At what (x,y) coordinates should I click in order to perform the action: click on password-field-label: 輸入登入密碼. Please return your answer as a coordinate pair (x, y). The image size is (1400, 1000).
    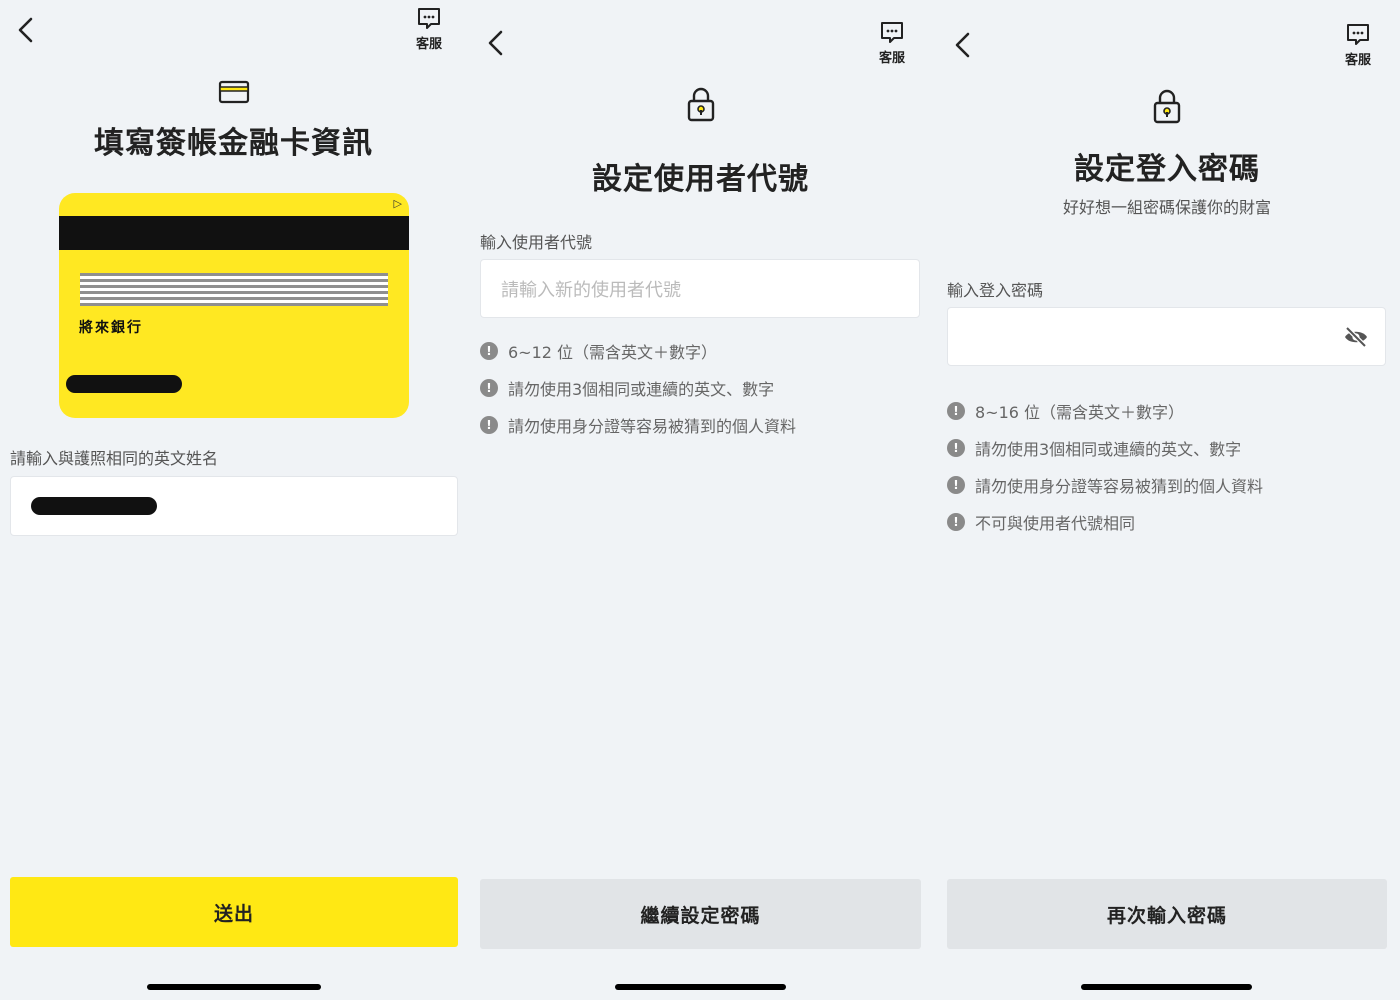
    Looking at the image, I should click on (995, 290).